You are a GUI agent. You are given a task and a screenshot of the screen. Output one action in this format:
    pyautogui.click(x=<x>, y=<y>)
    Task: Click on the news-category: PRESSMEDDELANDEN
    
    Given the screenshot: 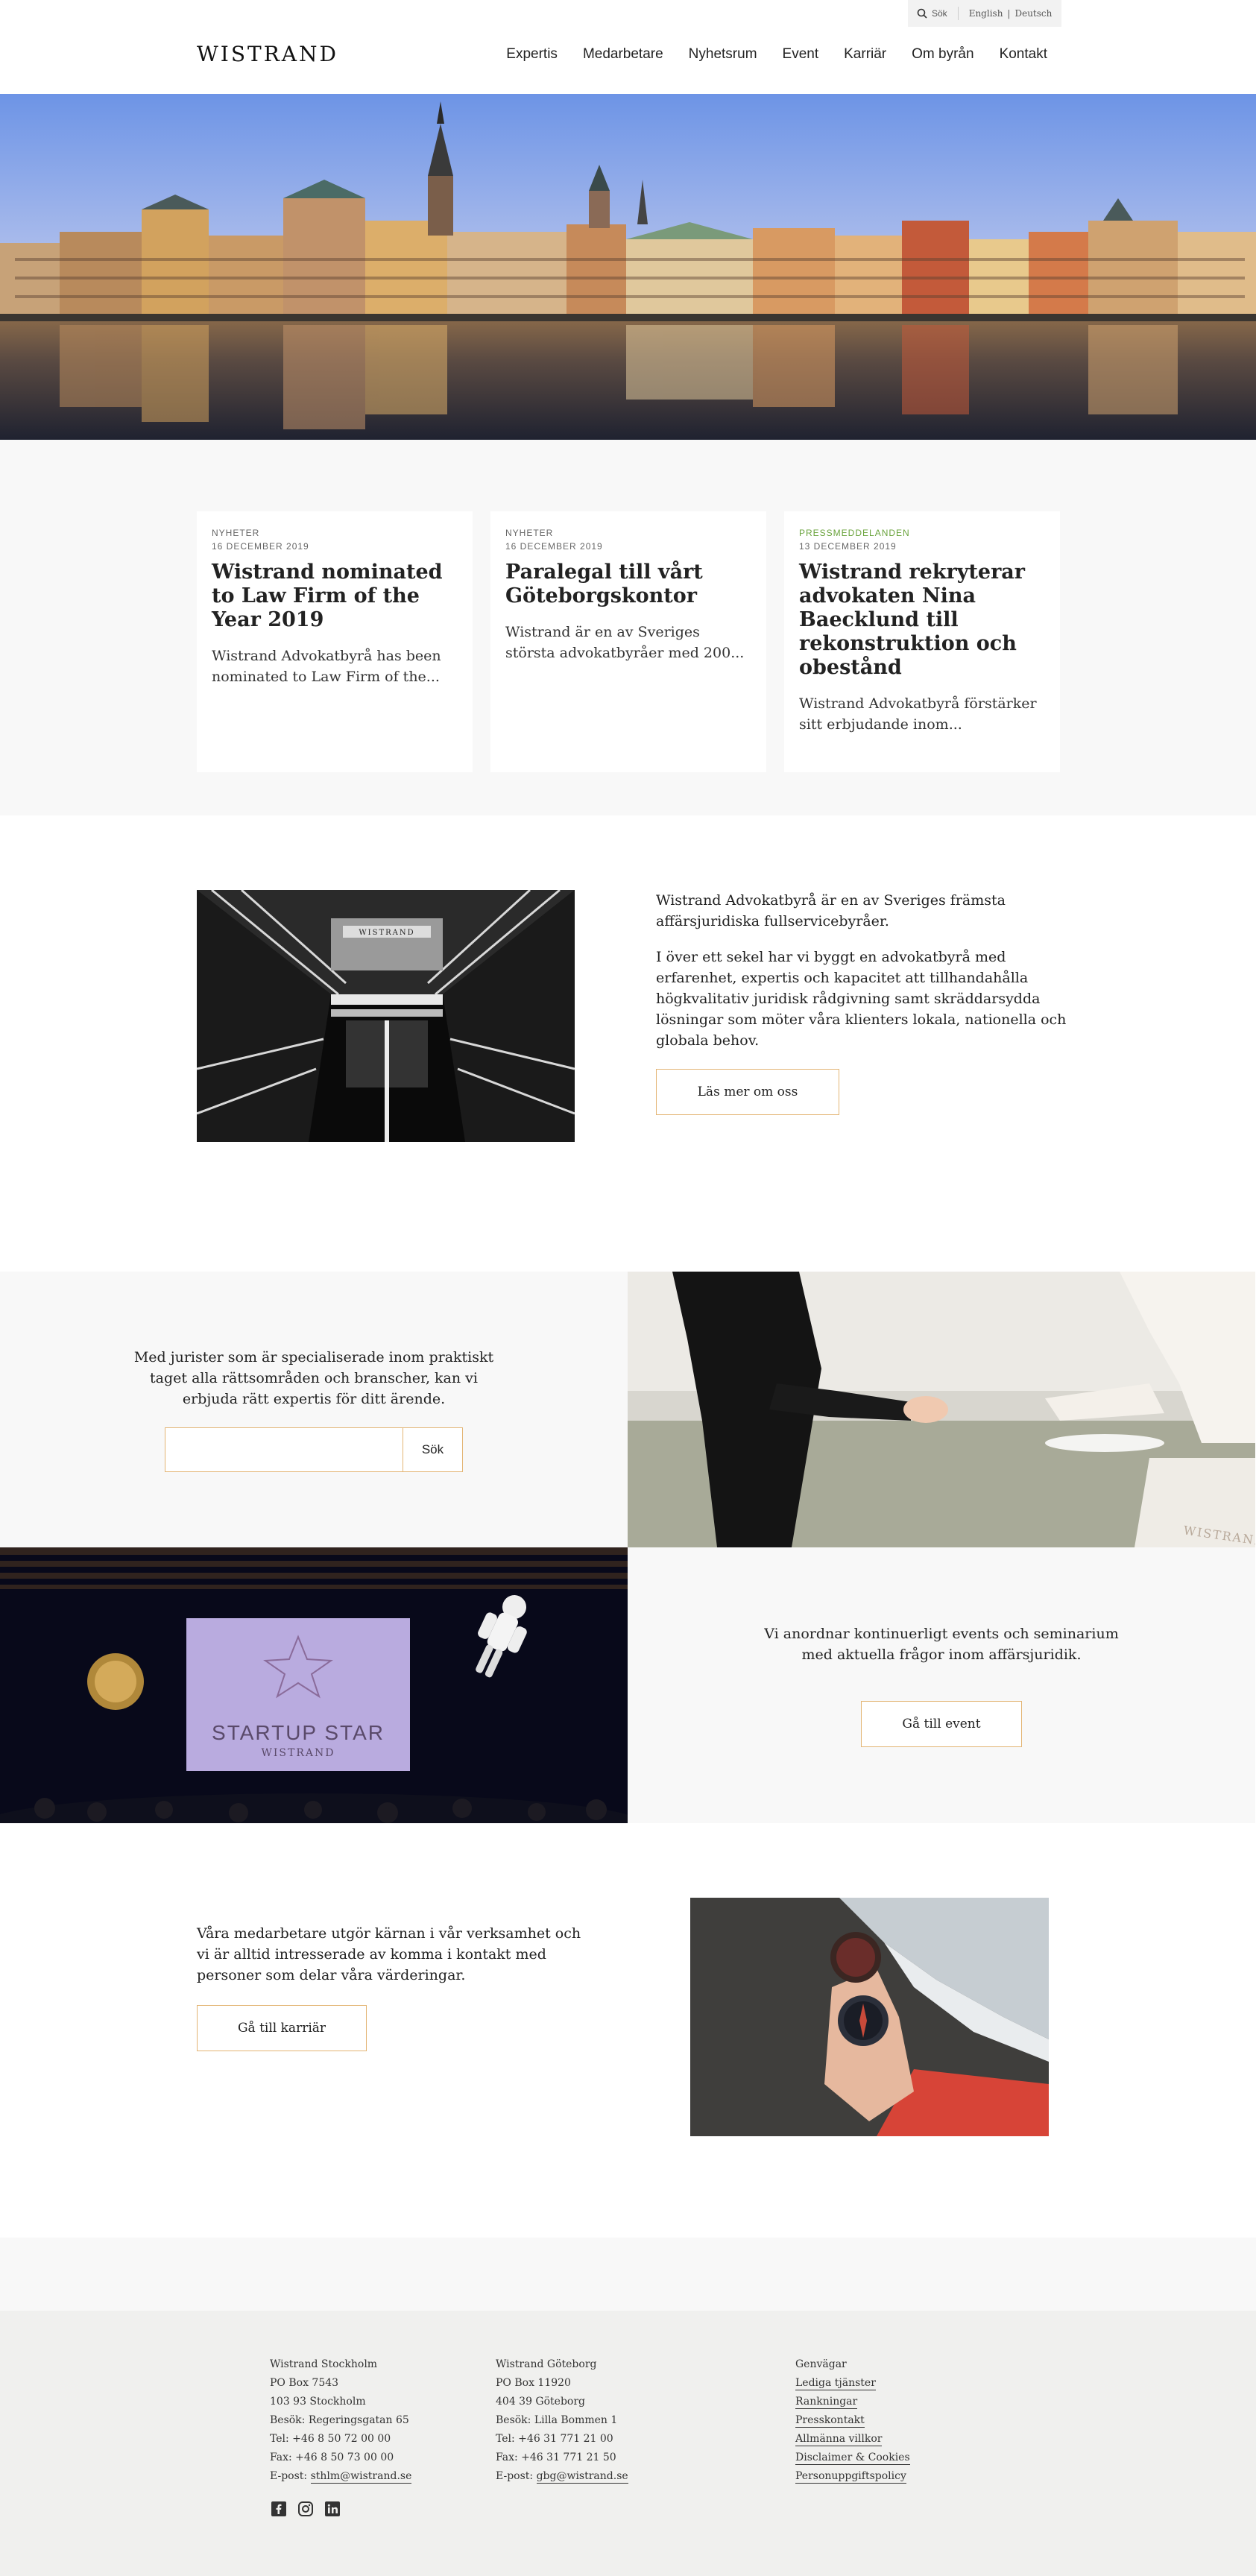 What is the action you would take?
    pyautogui.click(x=854, y=533)
    